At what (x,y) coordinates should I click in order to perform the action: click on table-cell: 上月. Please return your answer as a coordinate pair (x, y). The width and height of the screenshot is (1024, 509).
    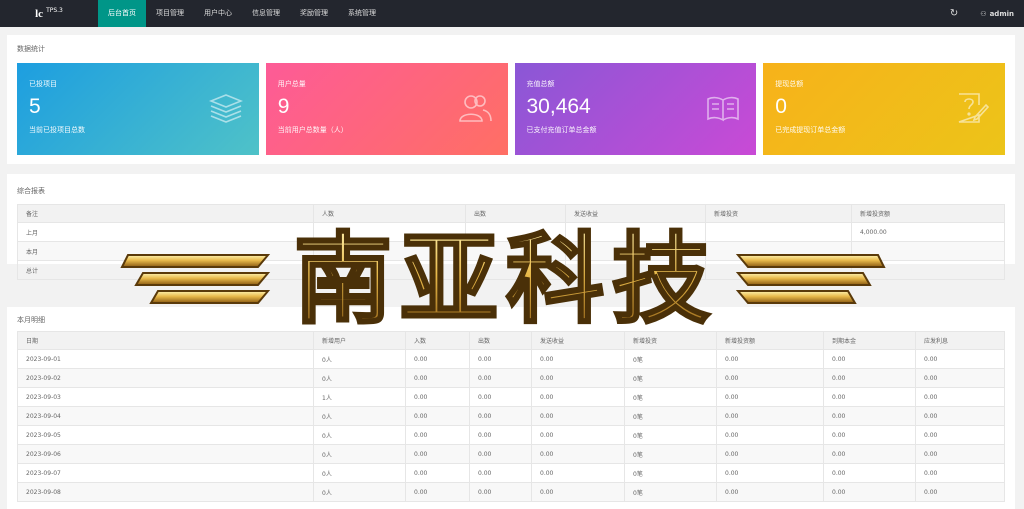
    Looking at the image, I should click on (165, 232).